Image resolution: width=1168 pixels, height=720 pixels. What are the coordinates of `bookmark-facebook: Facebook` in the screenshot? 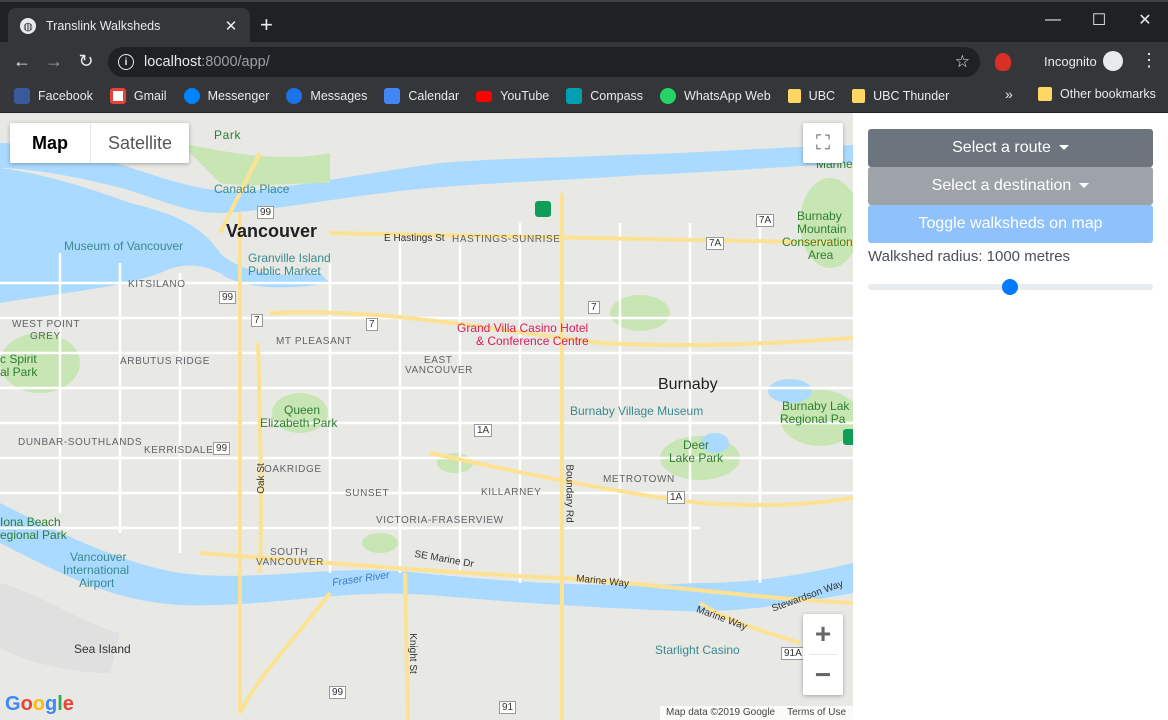 It's located at (53, 96).